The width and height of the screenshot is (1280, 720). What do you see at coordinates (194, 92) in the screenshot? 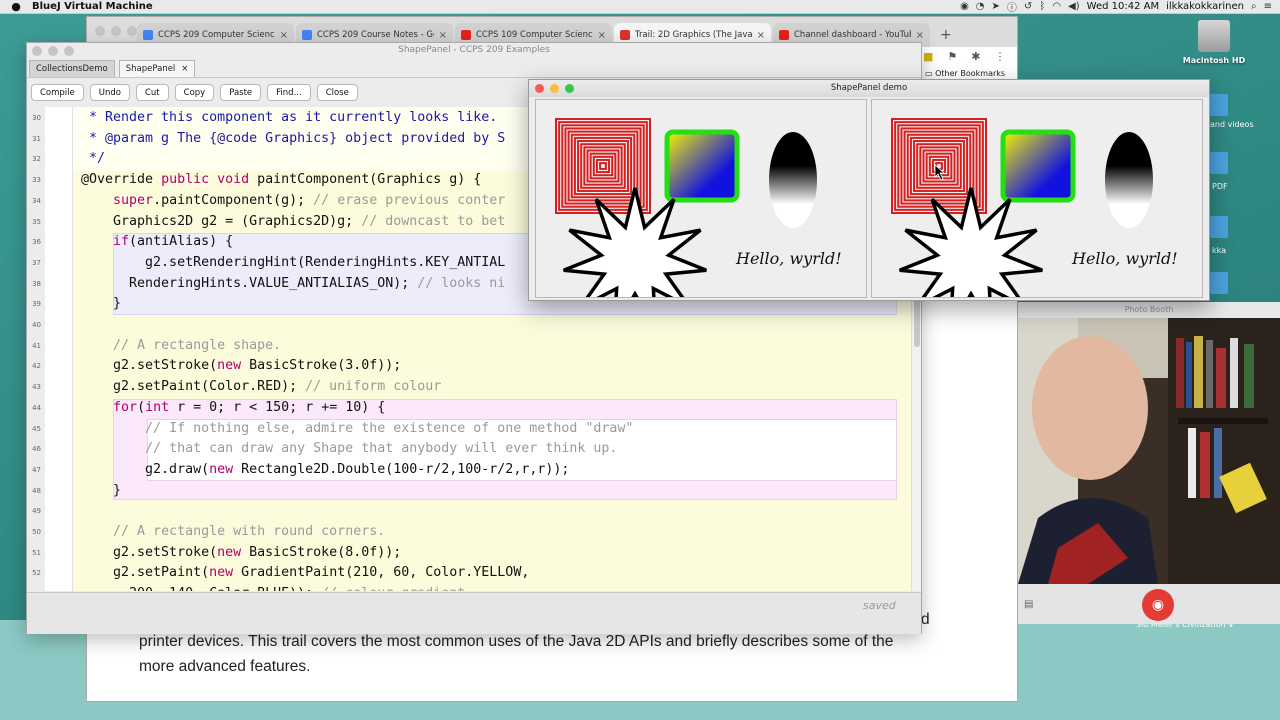
I see `copy-button: Copy` at bounding box center [194, 92].